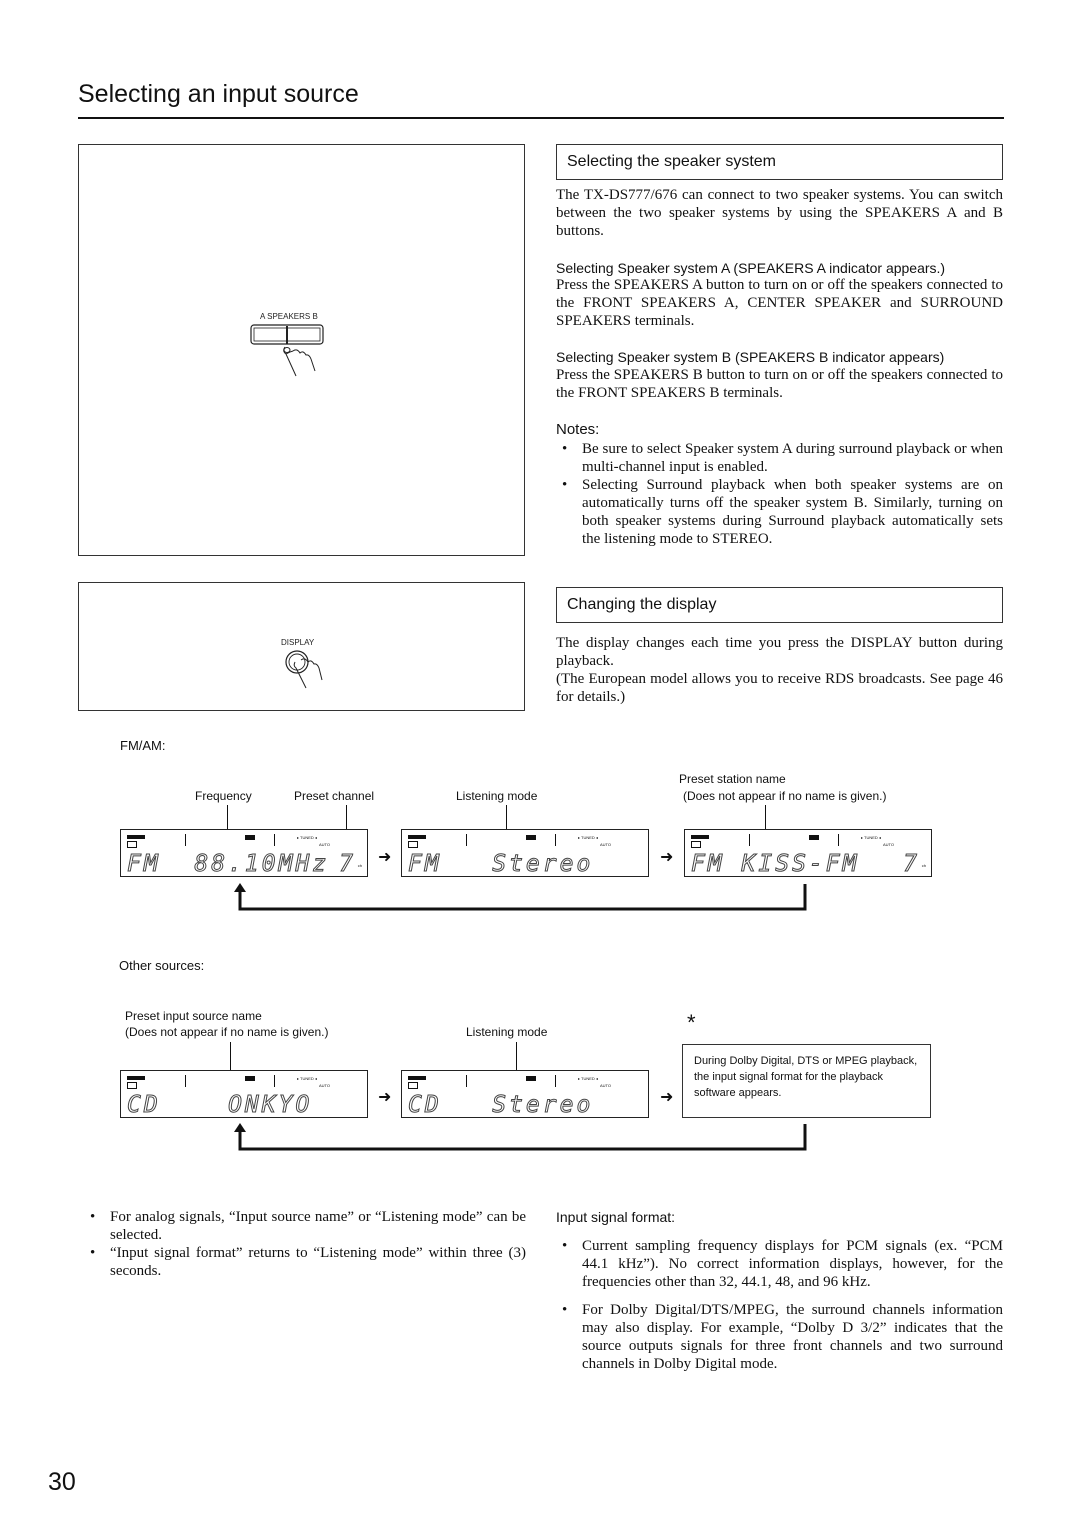  Describe the element at coordinates (136, 837) in the screenshot. I see `speakers-indicator` at that location.